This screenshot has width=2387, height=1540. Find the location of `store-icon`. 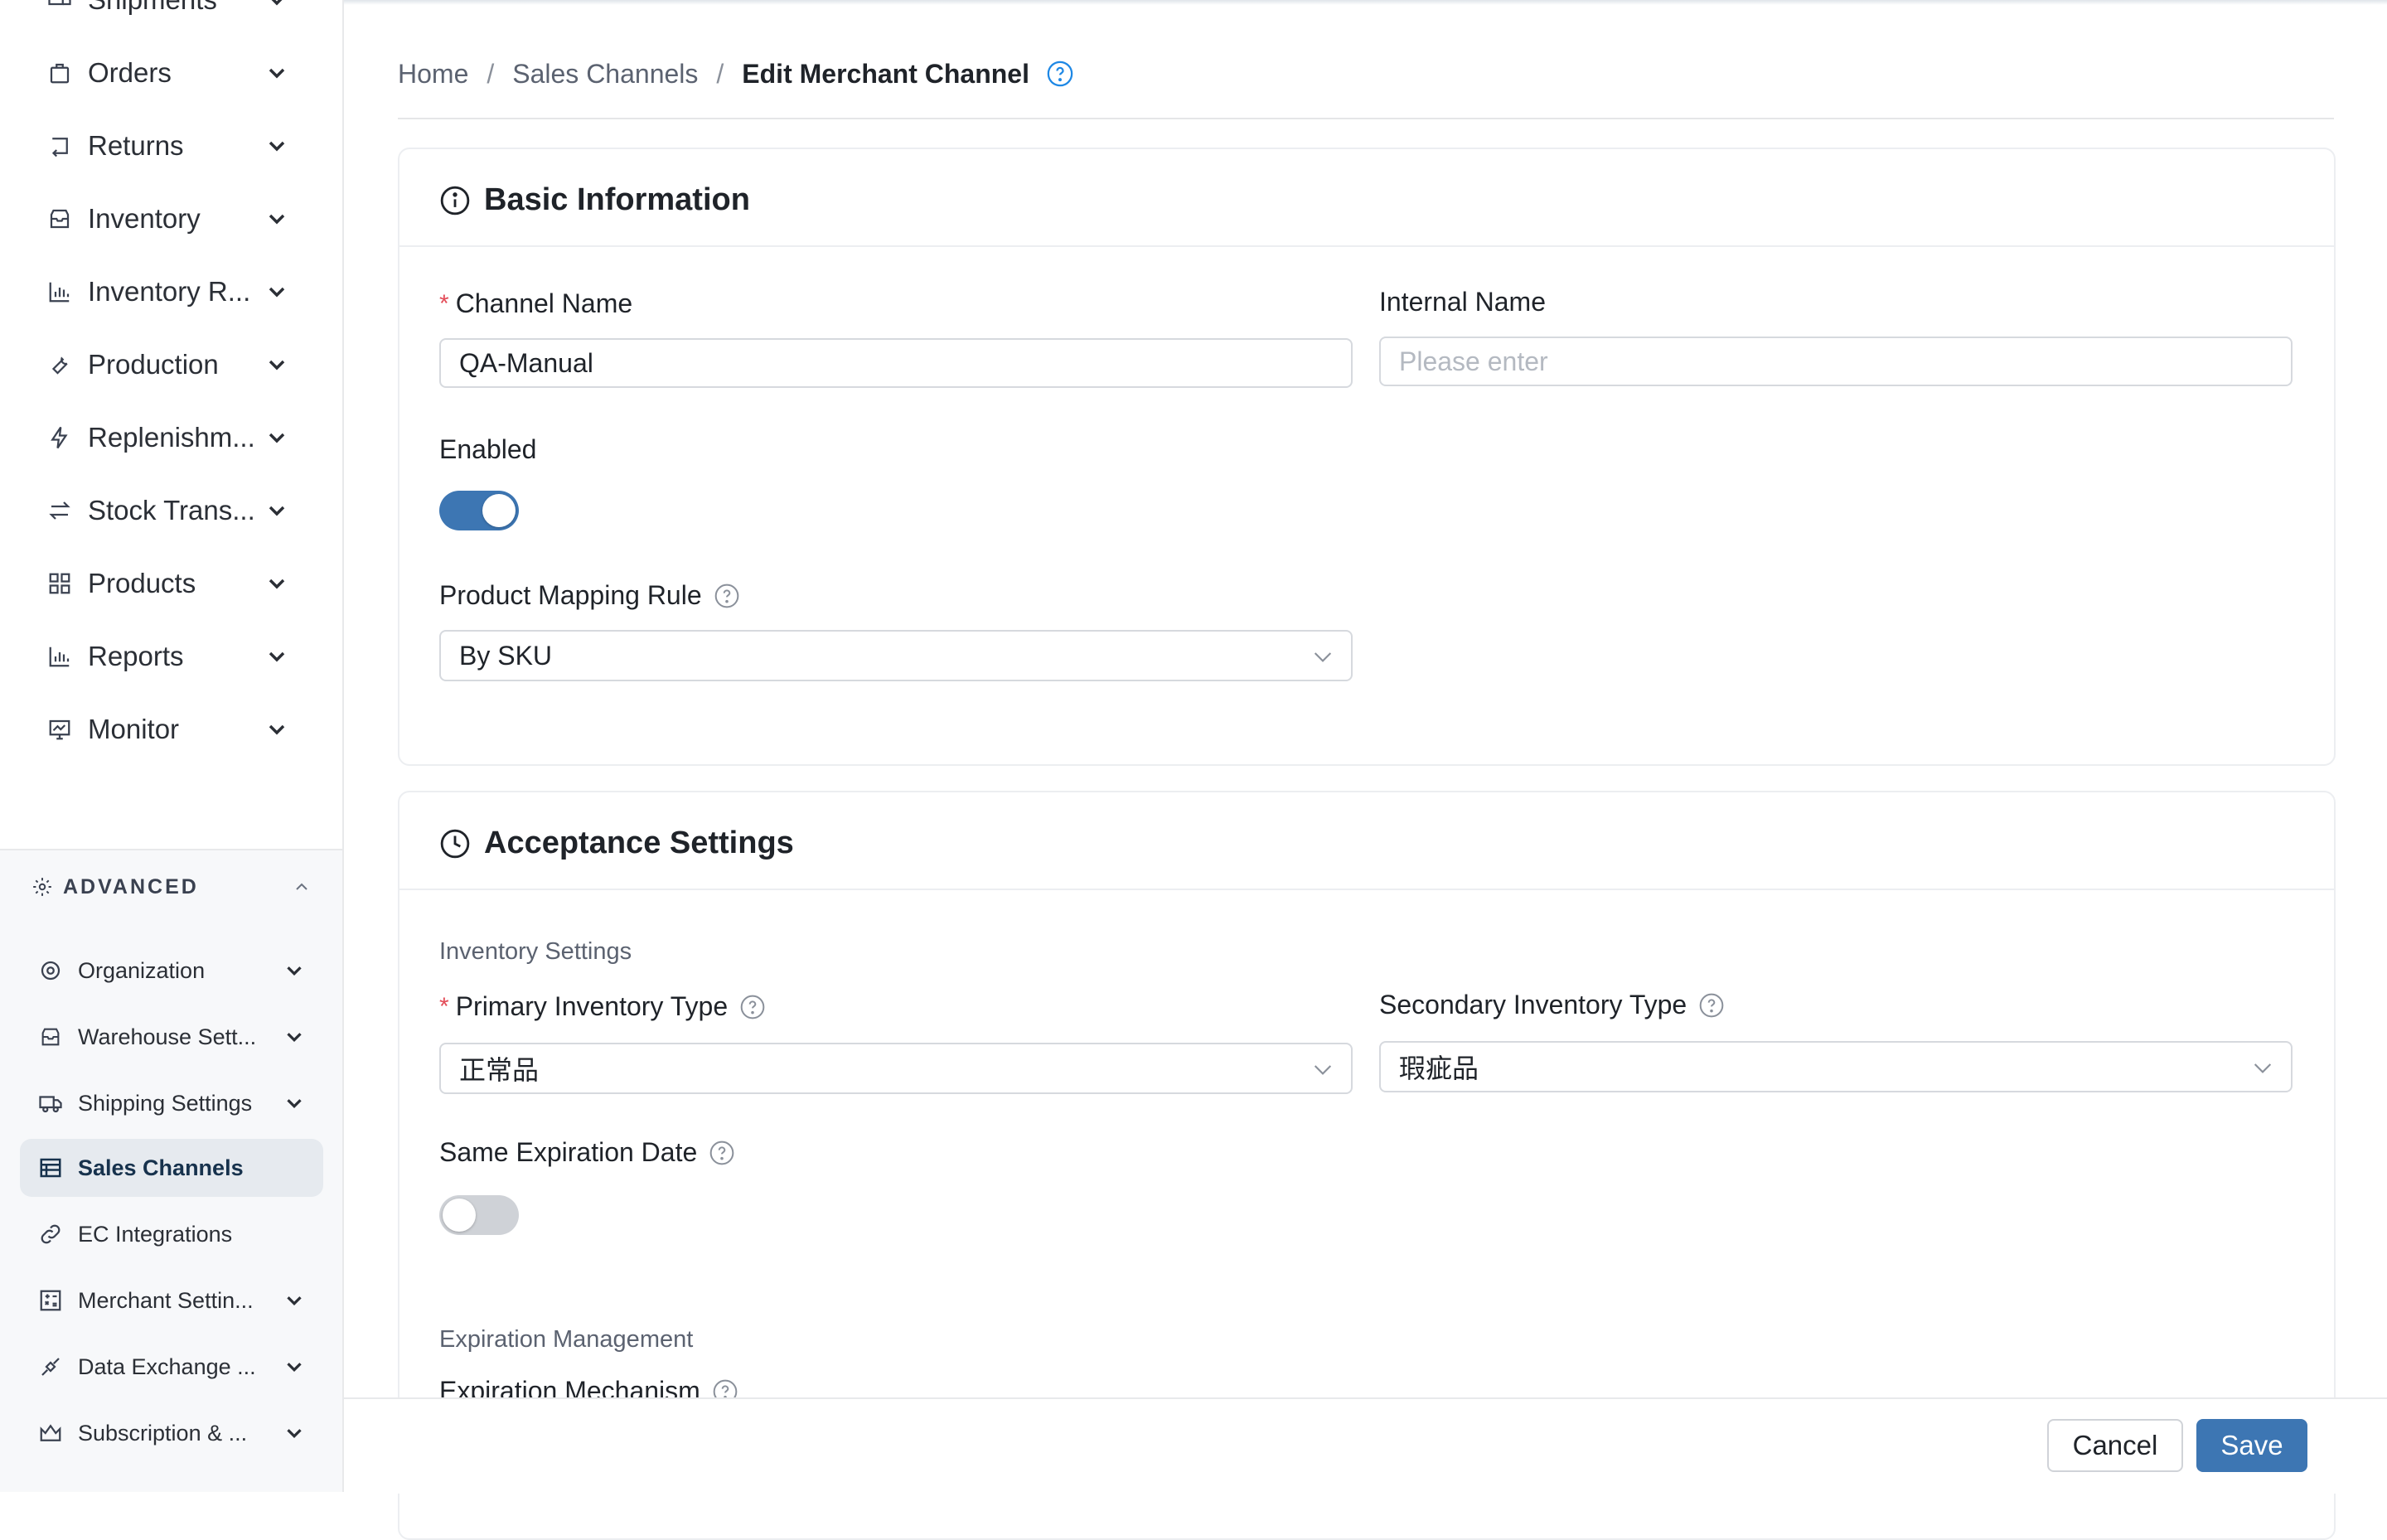

store-icon is located at coordinates (50, 1168).